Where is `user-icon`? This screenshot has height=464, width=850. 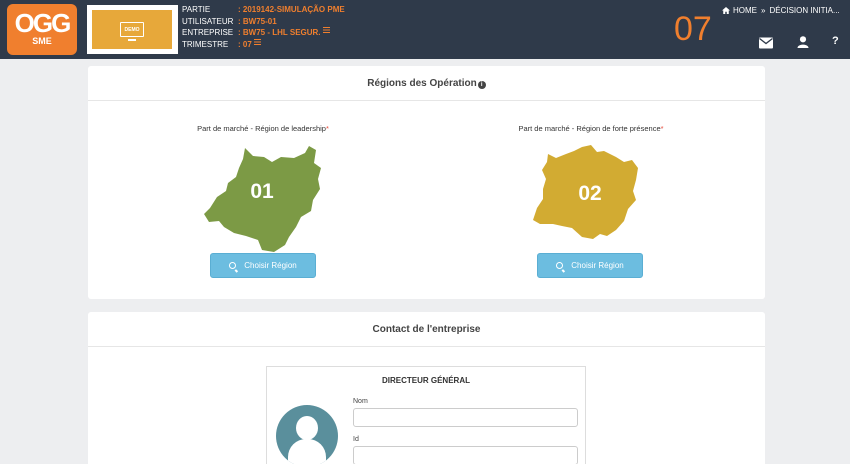 user-icon is located at coordinates (803, 42).